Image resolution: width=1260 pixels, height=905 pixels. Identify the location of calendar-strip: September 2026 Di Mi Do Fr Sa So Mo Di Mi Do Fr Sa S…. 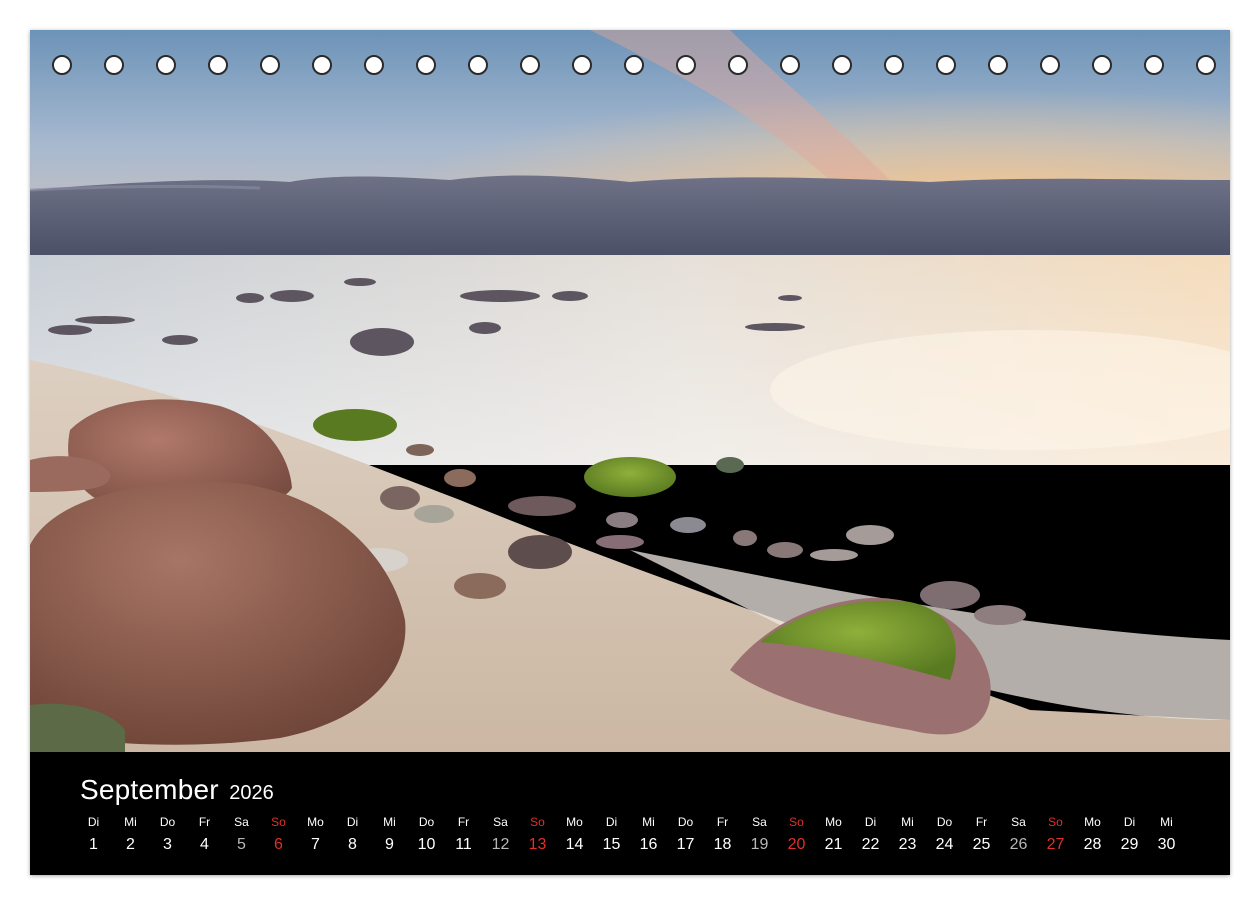
(630, 813).